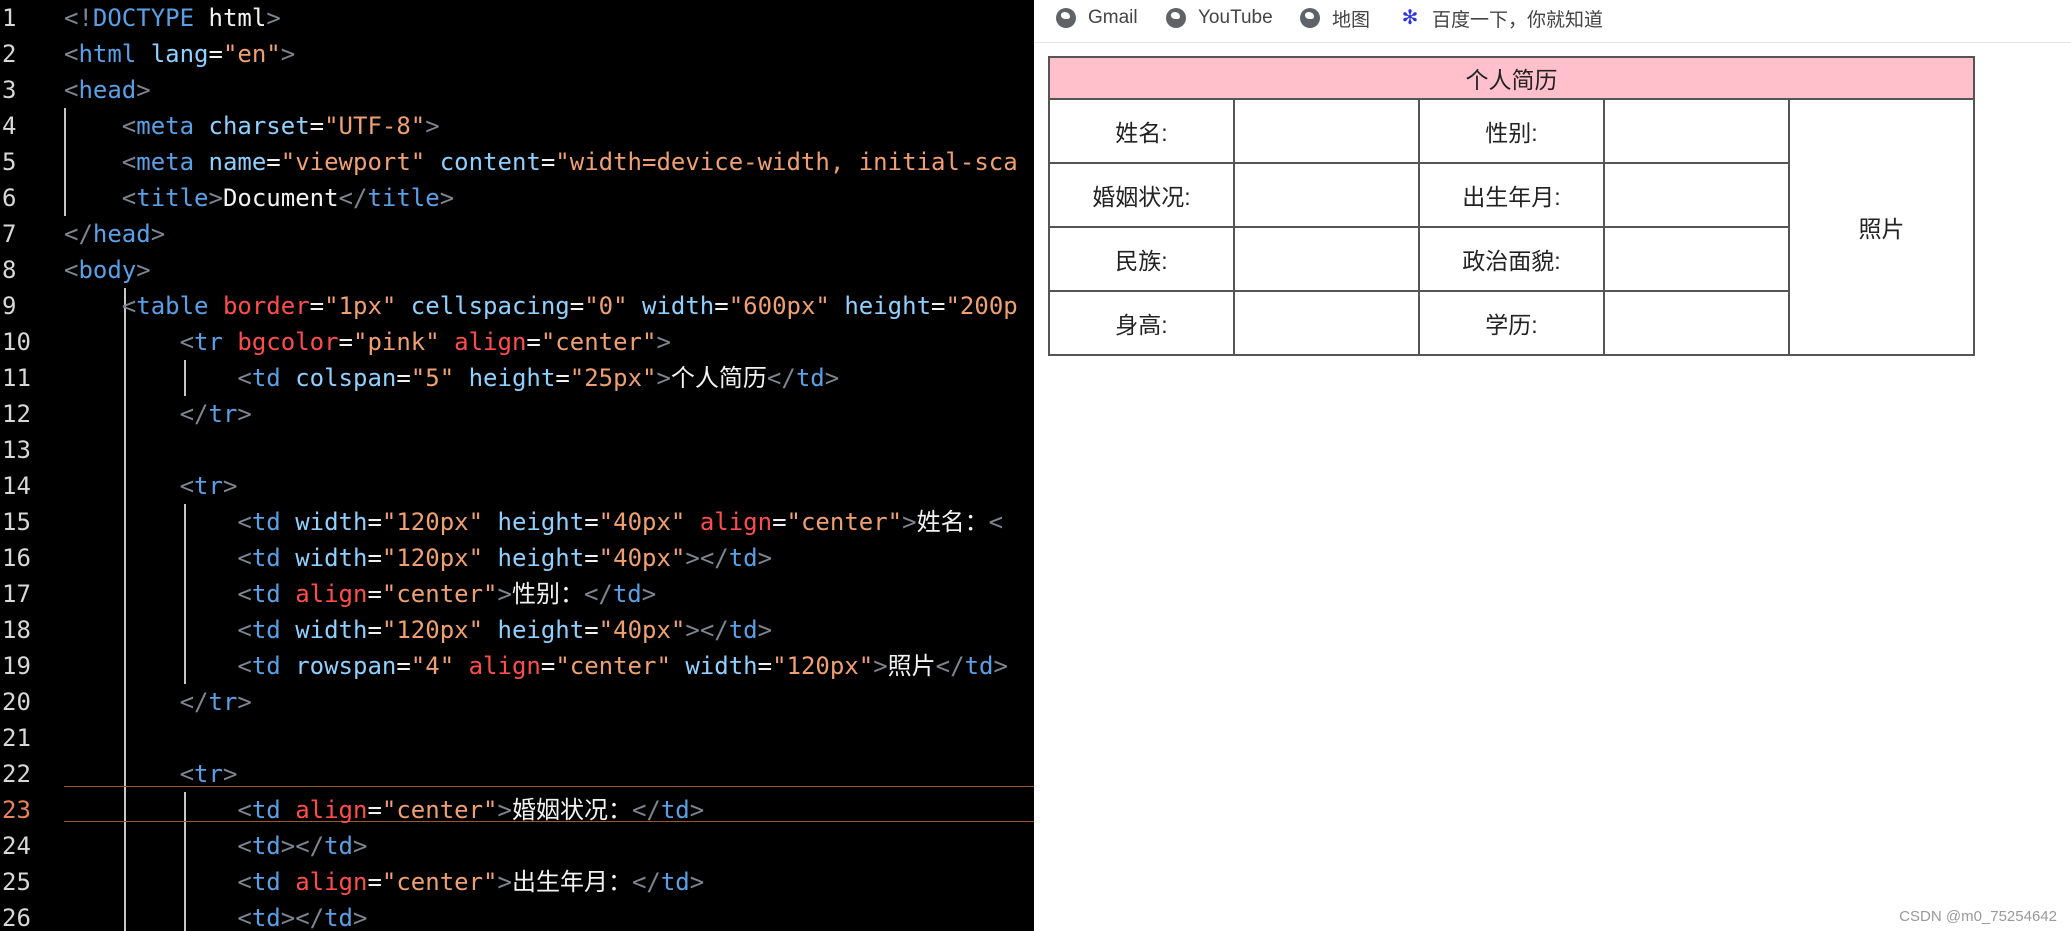  Describe the element at coordinates (517, 234) in the screenshot. I see `code-line: 7 </head>` at that location.